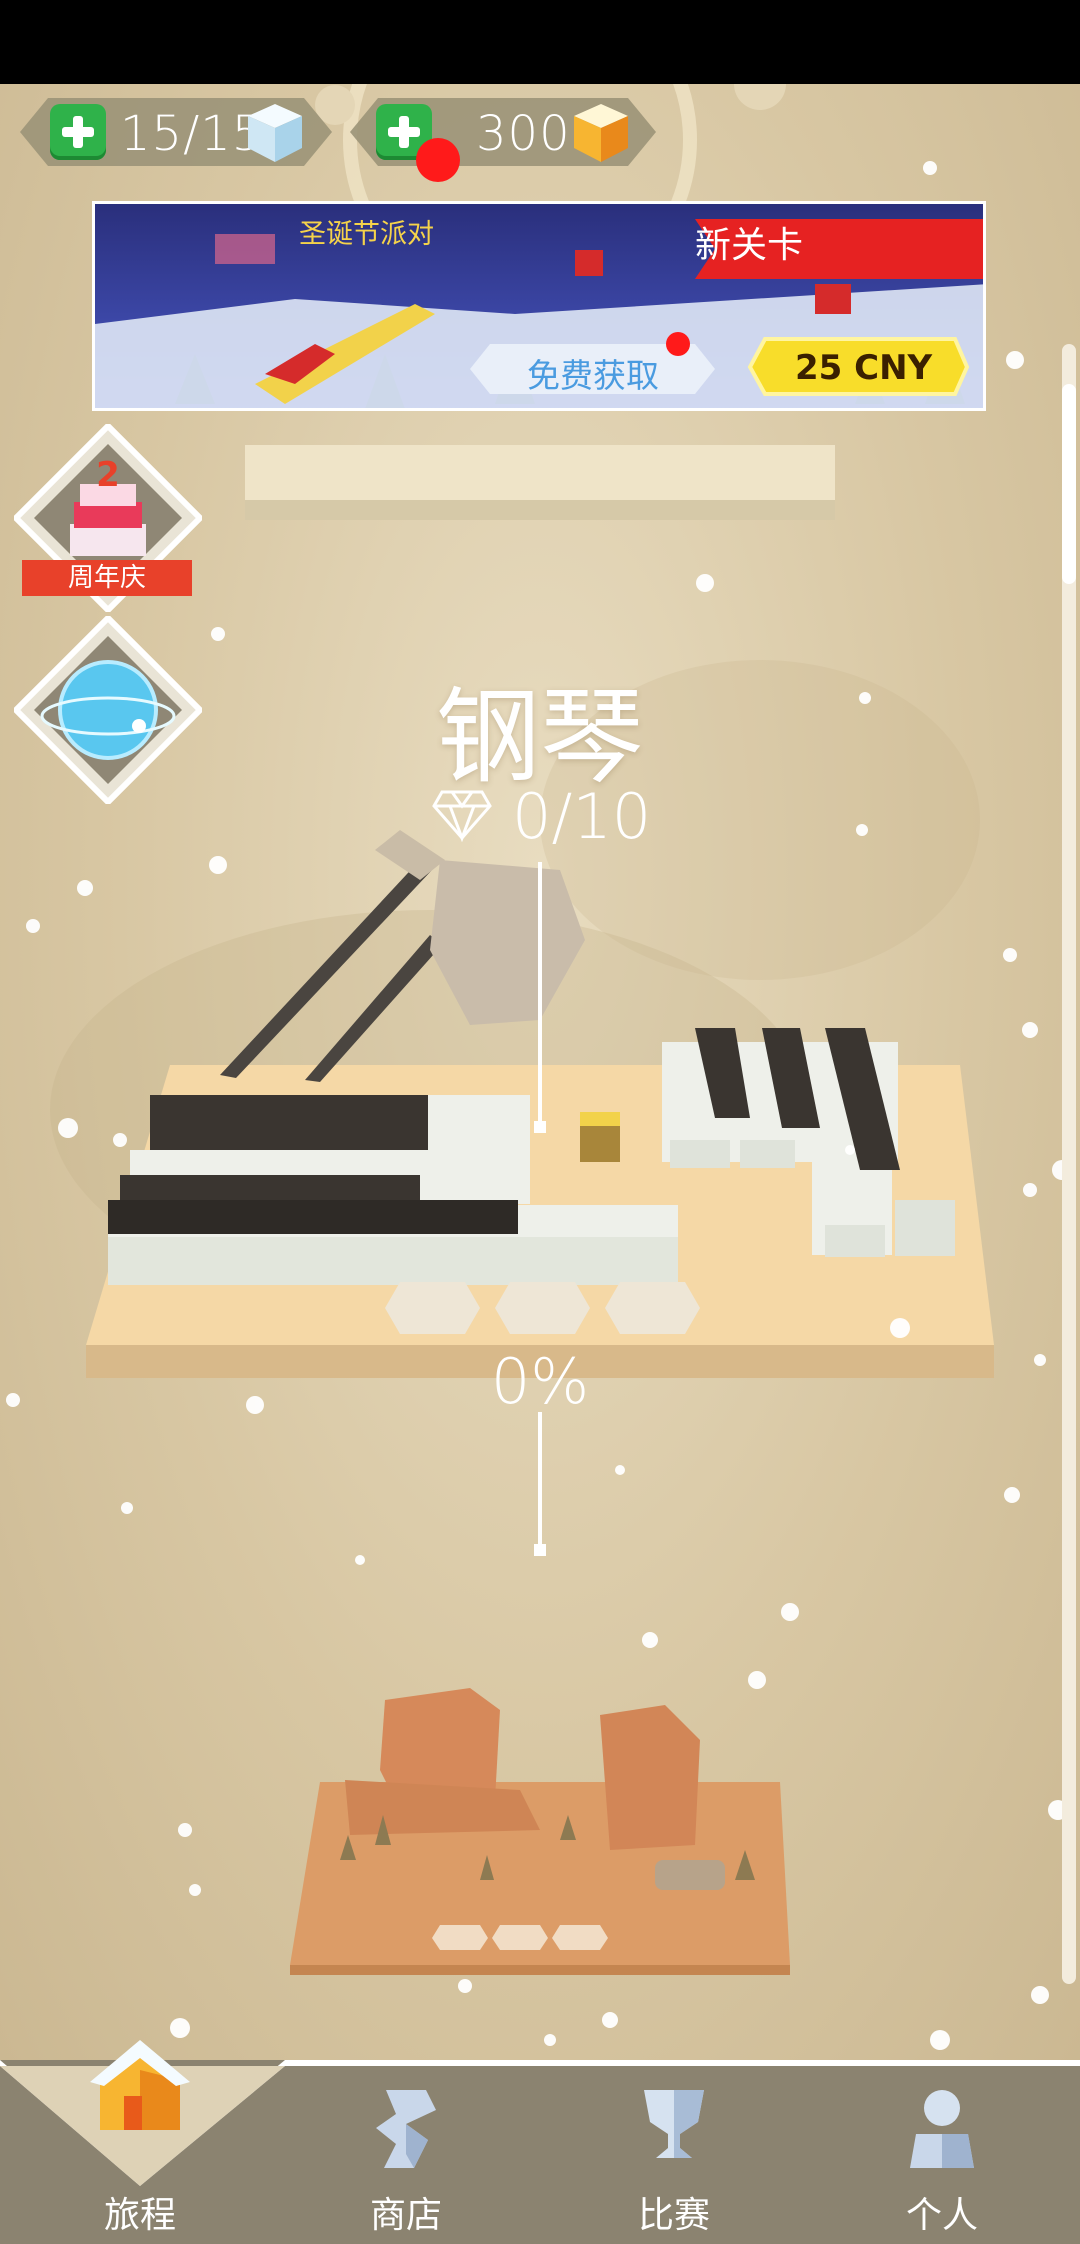 The height and width of the screenshot is (2244, 1080). What do you see at coordinates (405, 2215) in the screenshot?
I see `nav-shop-label: 商店` at bounding box center [405, 2215].